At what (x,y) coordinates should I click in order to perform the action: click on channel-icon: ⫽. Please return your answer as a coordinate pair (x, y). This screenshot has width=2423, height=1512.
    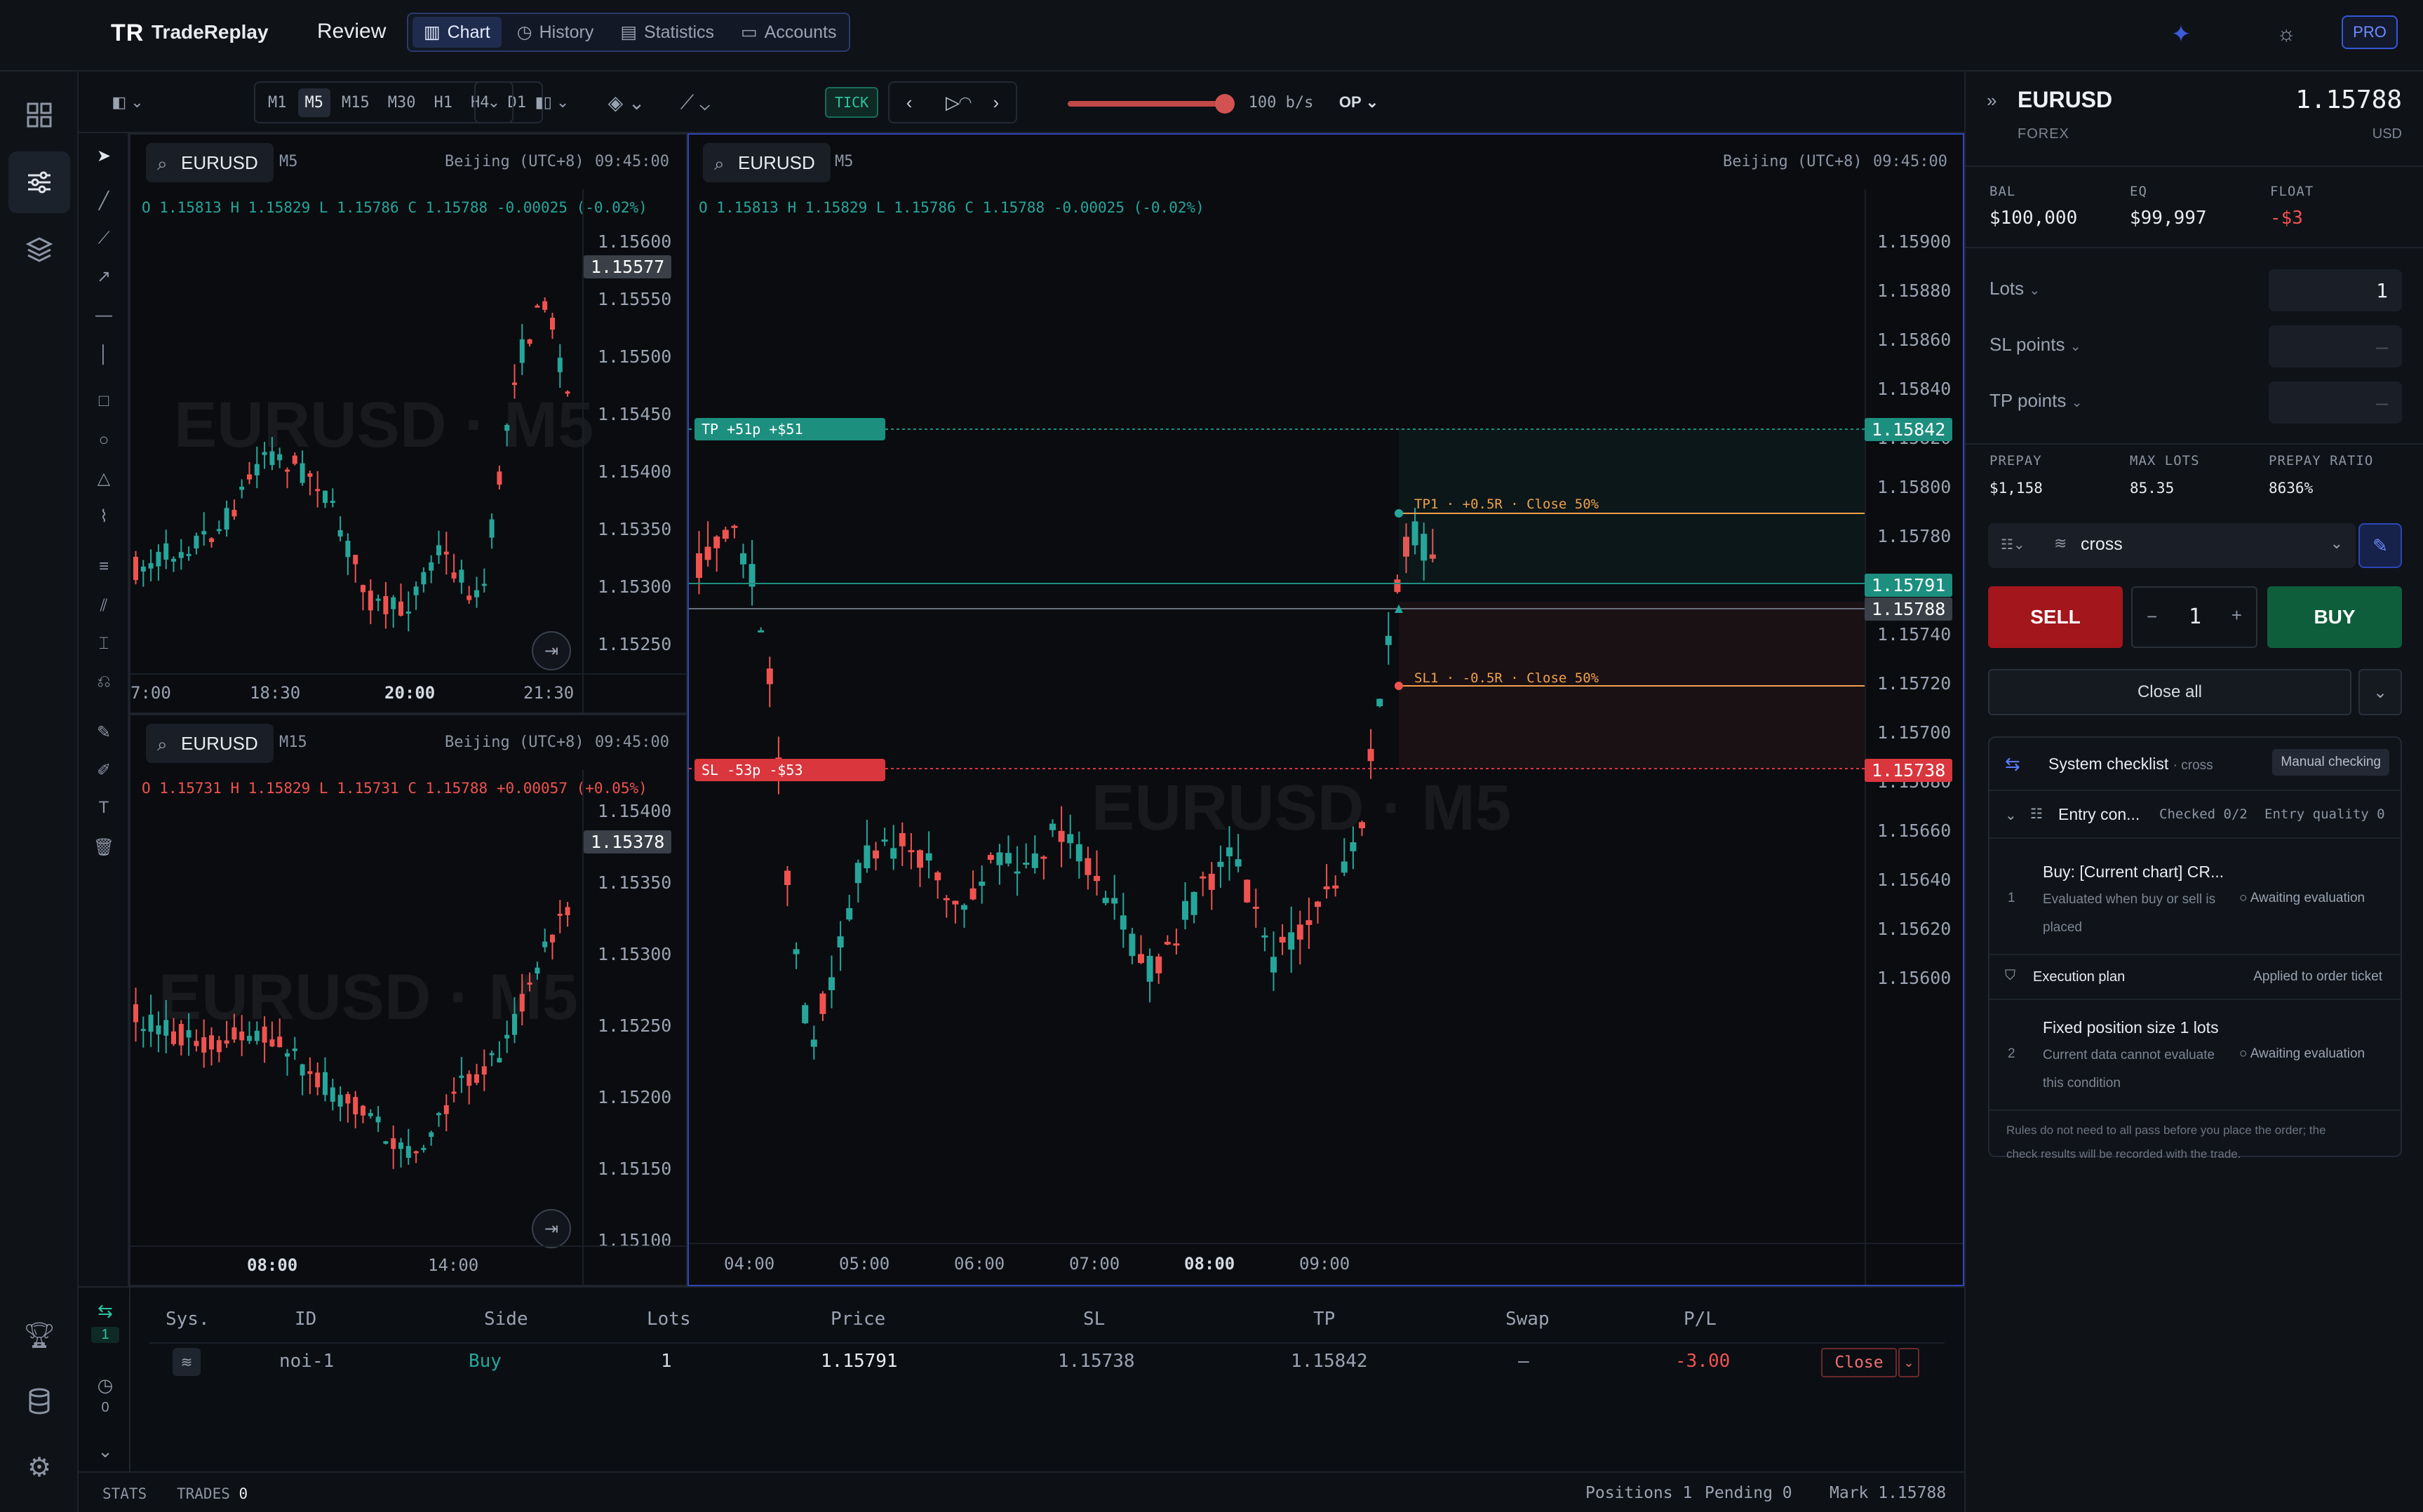
    Looking at the image, I should click on (104, 606).